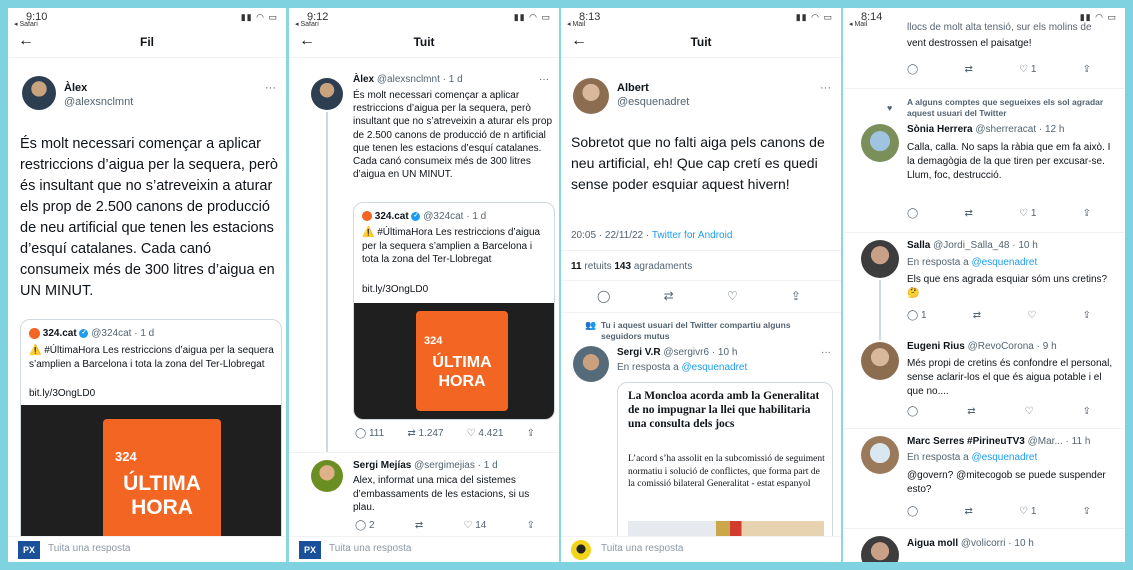 The height and width of the screenshot is (570, 1133). Describe the element at coordinates (700, 352) in the screenshot. I see `reply-author-handle: @sergivr6 · 10 h` at that location.